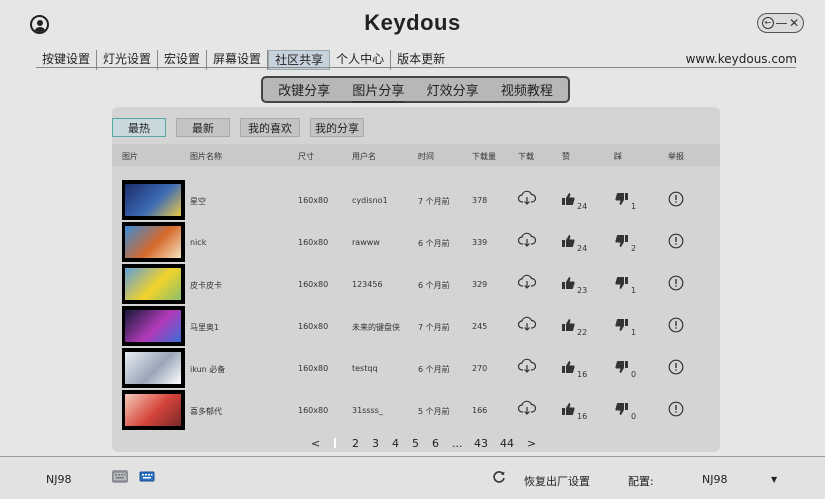 Image resolution: width=825 pixels, height=499 pixels. Describe the element at coordinates (794, 23) in the screenshot. I see `close-icon: ✕` at that location.